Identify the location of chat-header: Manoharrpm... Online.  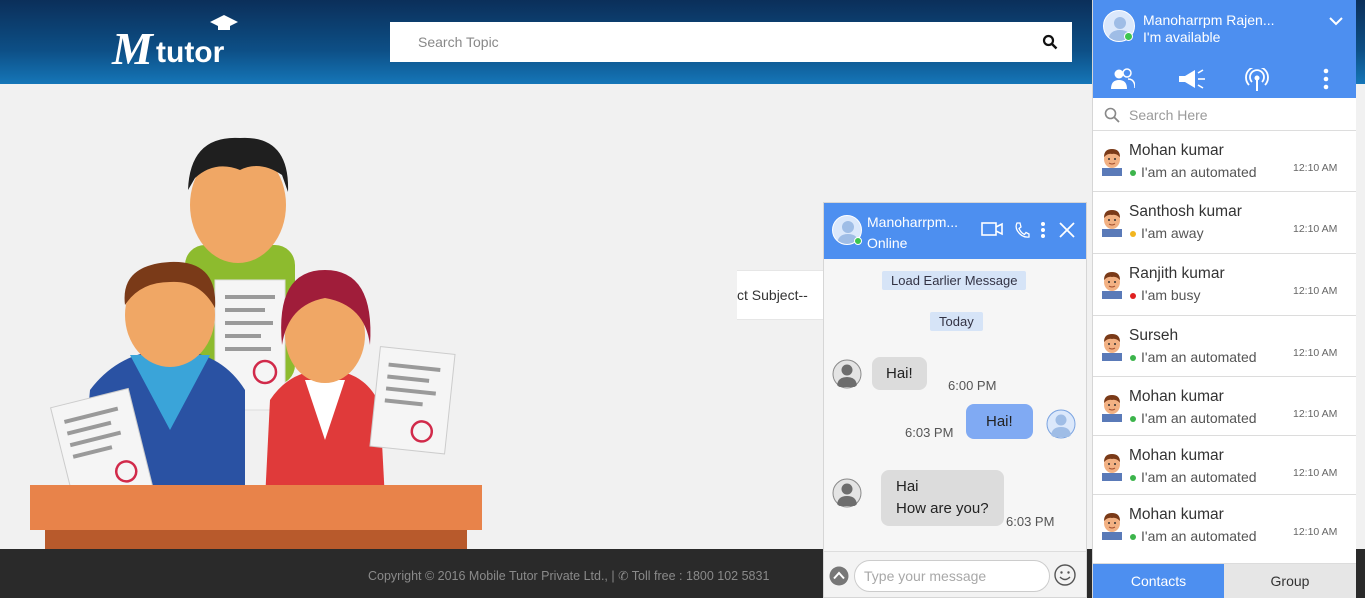
(955, 231).